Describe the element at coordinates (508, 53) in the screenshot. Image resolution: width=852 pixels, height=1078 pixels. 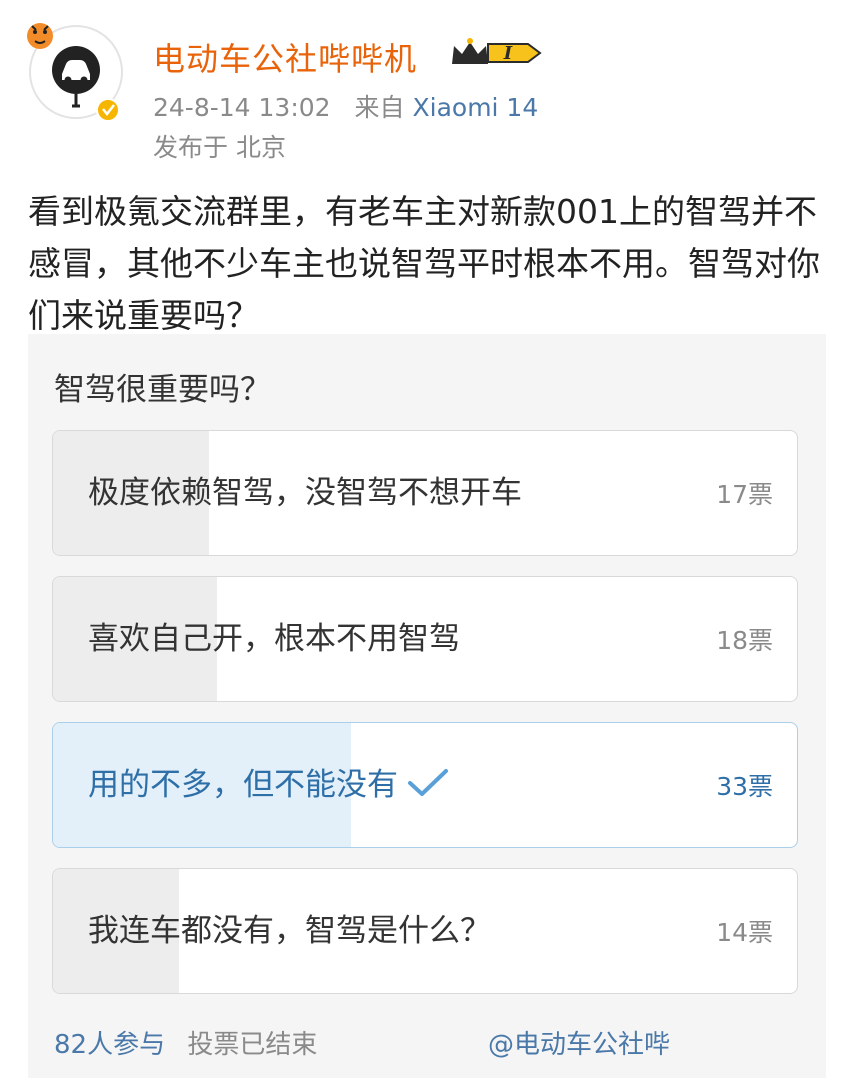
I see `level-number: I` at that location.